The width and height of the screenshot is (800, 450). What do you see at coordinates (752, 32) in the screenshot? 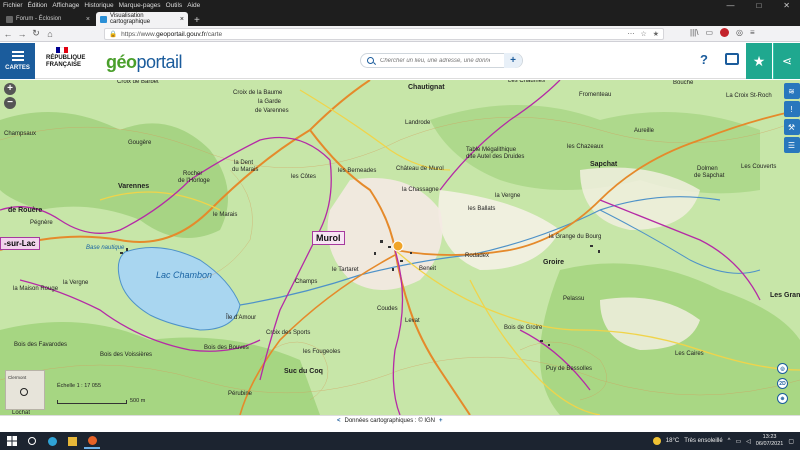
I see `menu-hamburger-icon: ≡` at bounding box center [752, 32].